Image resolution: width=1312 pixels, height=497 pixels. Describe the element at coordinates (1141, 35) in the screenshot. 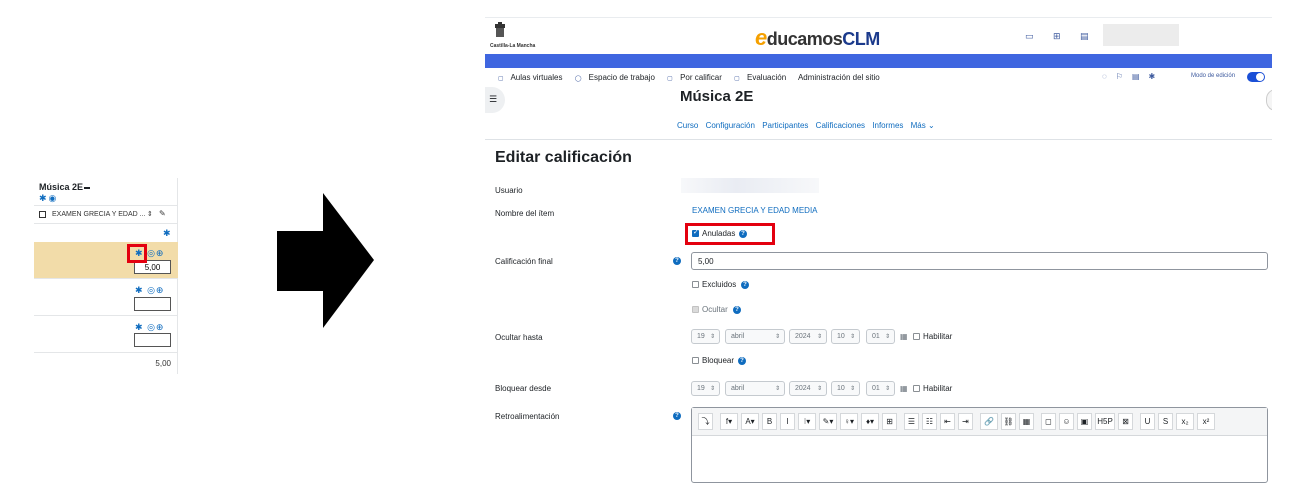

I see `user-menu` at that location.